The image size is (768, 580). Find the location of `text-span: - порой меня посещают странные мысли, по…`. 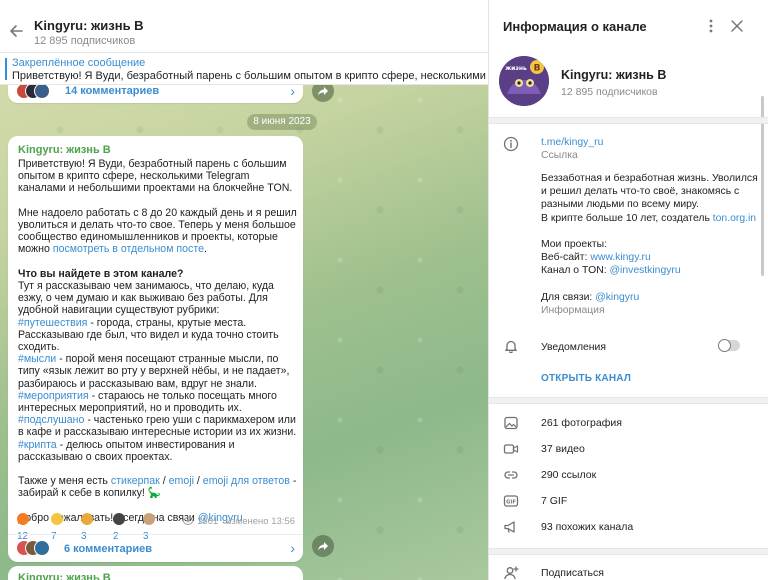

text-span: - порой меня посещают странные мысли, по… is located at coordinates (154, 371).